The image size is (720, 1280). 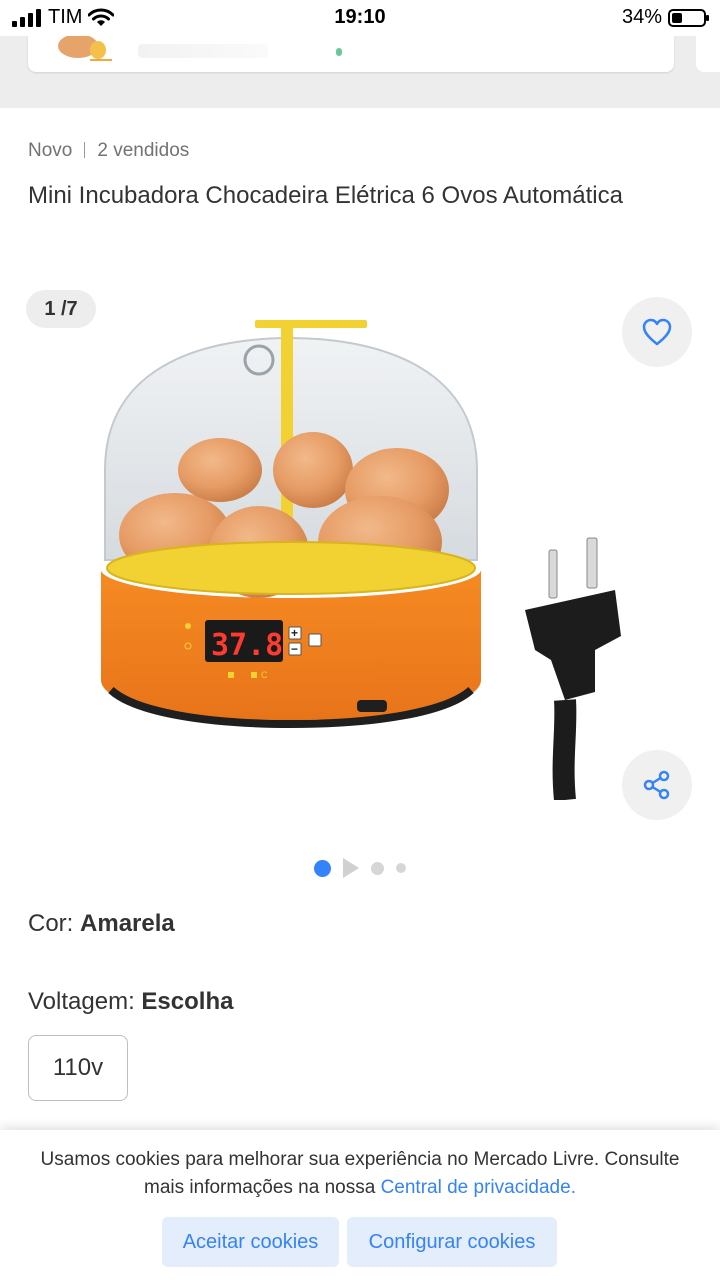 I want to click on share-button, so click(x=657, y=785).